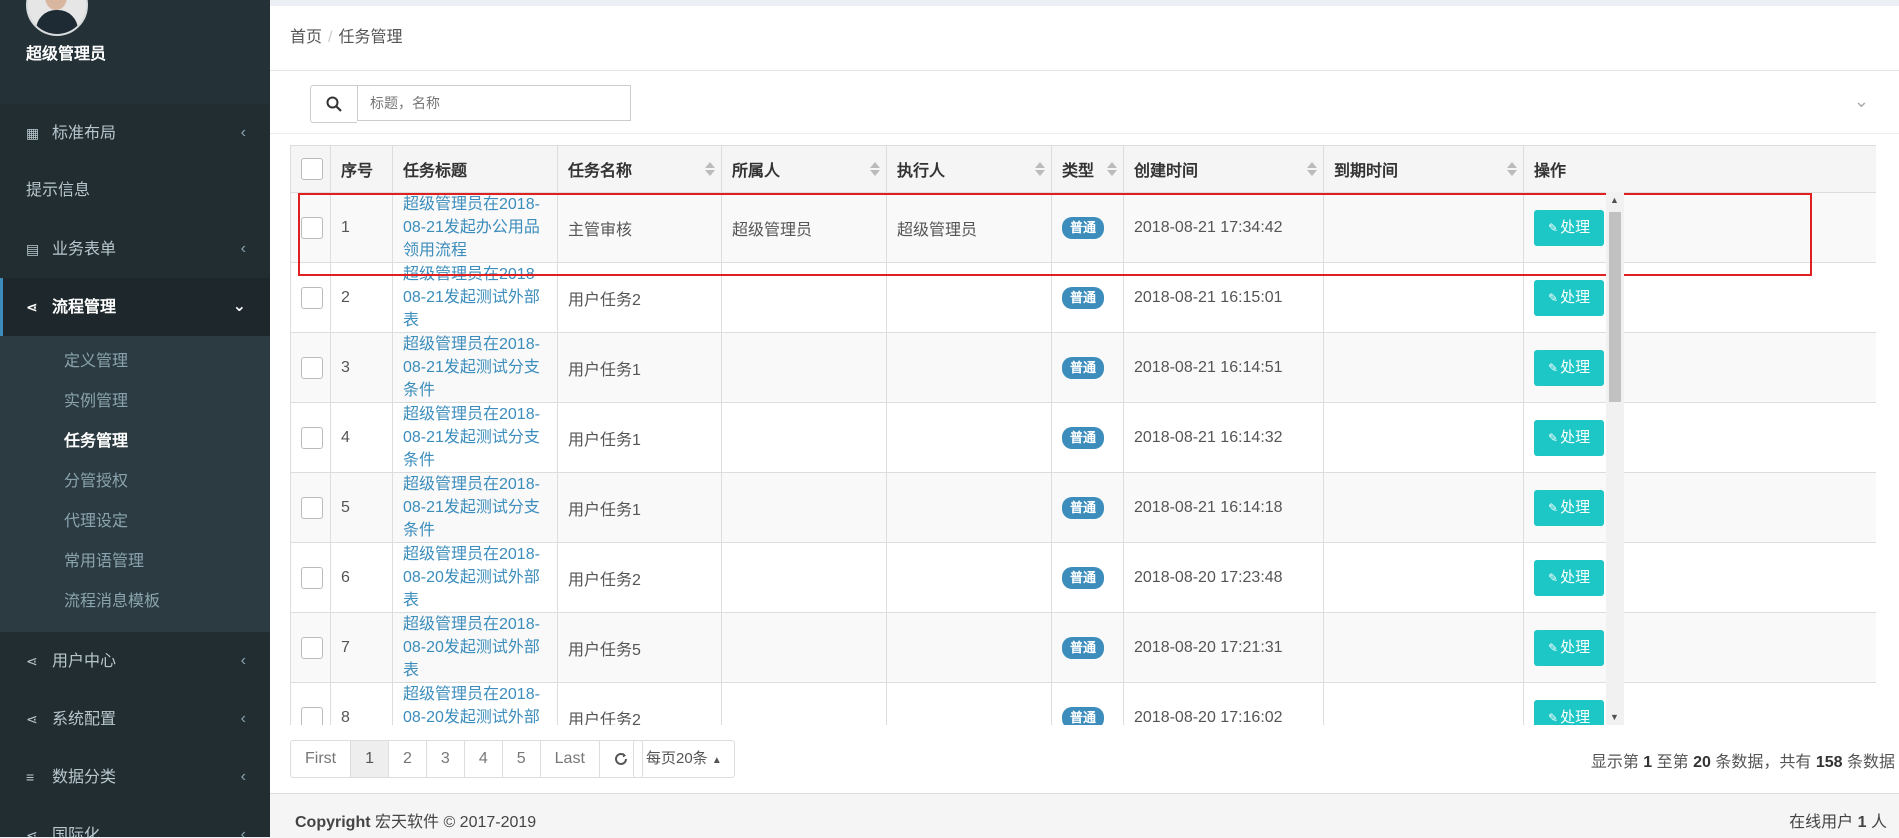  What do you see at coordinates (483, 759) in the screenshot?
I see `page-button-4: 4` at bounding box center [483, 759].